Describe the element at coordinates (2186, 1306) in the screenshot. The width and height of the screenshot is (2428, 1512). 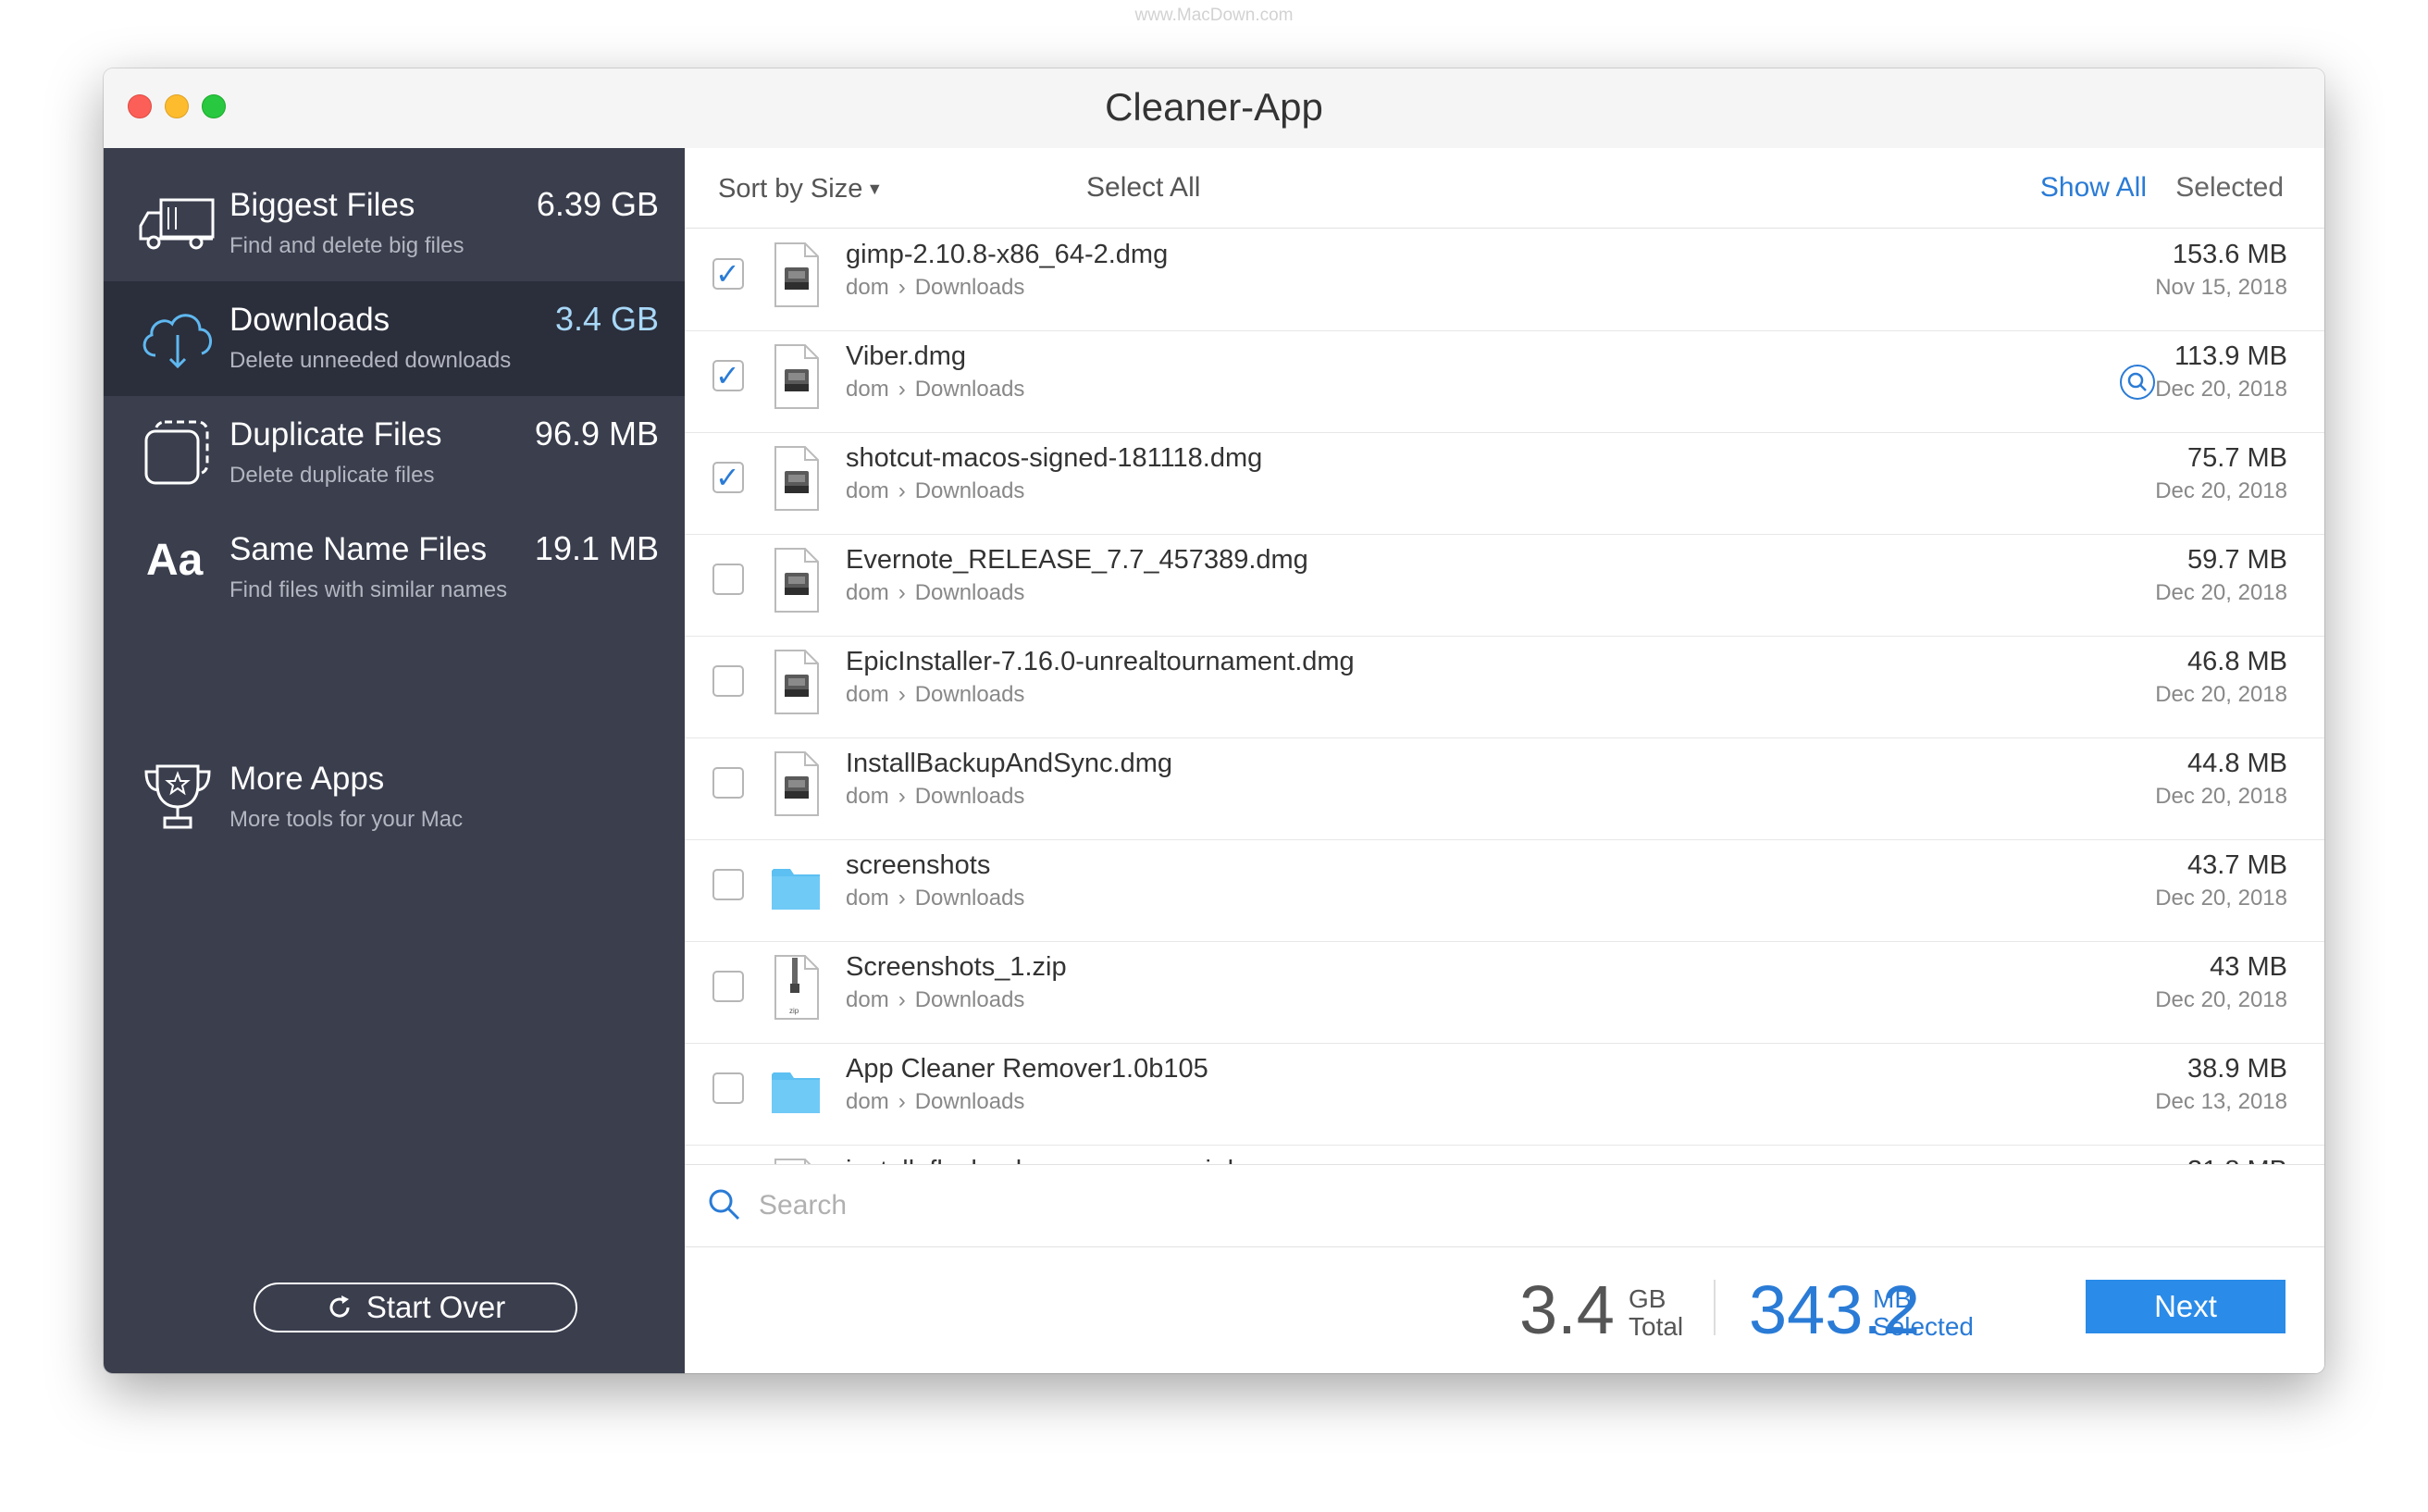
I see `next-button: Next` at that location.